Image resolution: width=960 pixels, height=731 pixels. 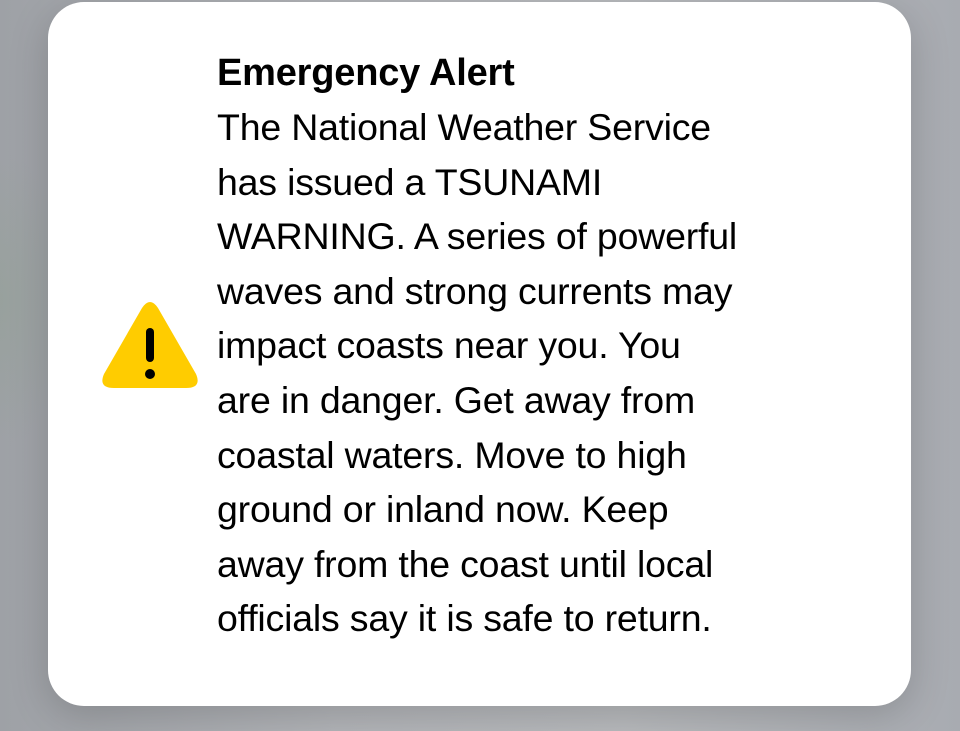 What do you see at coordinates (477, 236) in the screenshot?
I see `alert-message-line: WARNING. A series of powerful` at bounding box center [477, 236].